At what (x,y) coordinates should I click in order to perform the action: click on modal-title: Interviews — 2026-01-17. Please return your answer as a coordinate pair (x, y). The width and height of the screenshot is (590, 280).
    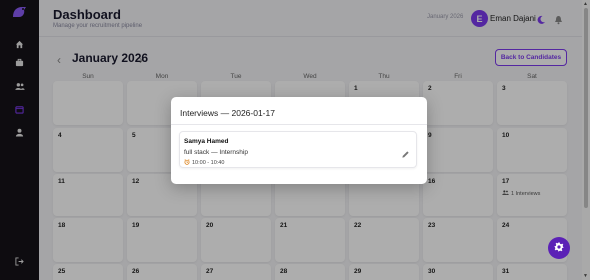
    Looking at the image, I should click on (227, 113).